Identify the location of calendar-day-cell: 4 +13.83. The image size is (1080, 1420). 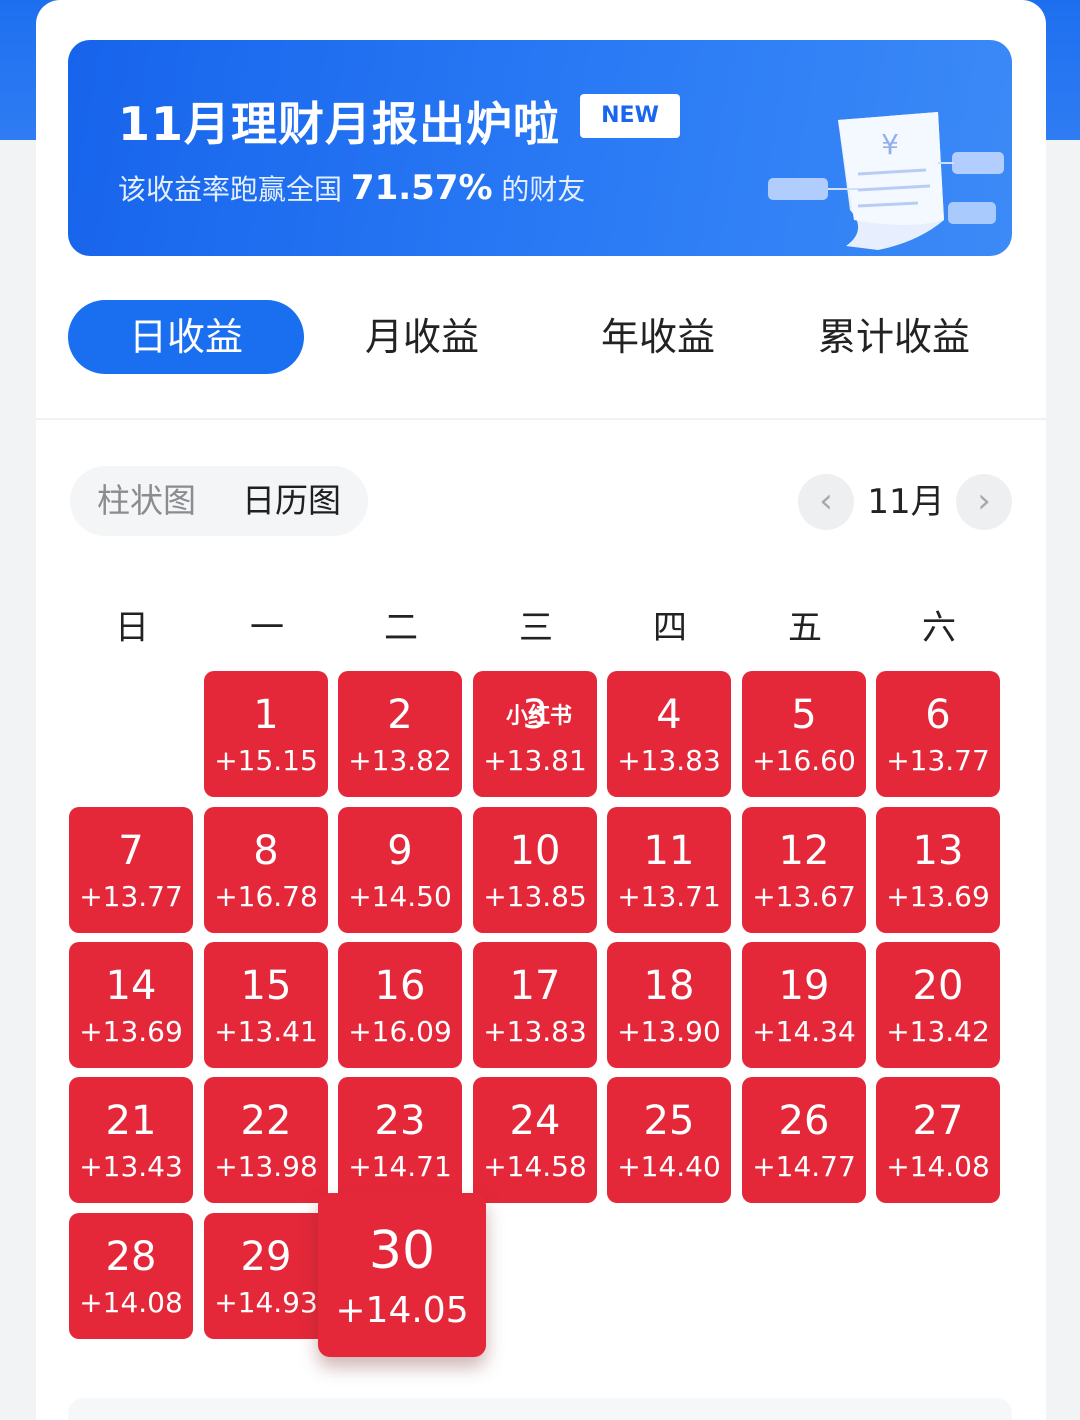
(669, 734).